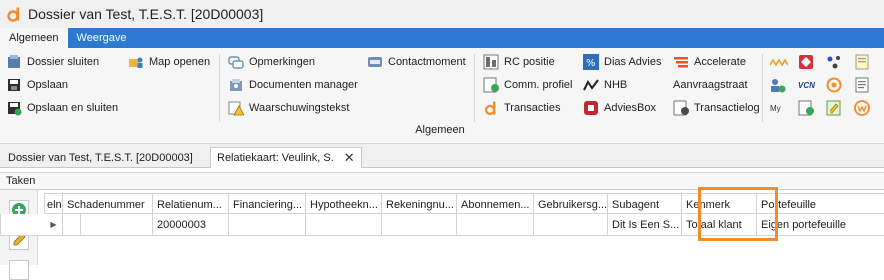 This screenshot has height=280, width=884. I want to click on nhb-button: NHB, so click(605, 85).